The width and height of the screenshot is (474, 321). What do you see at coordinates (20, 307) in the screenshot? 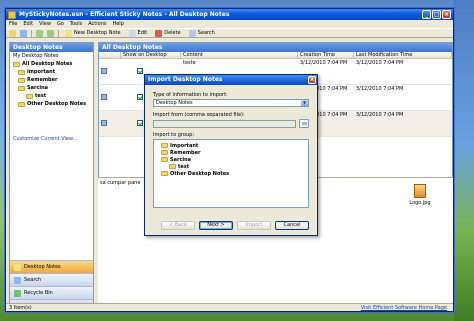
I see `item-count: 3 Item(s)` at bounding box center [20, 307].